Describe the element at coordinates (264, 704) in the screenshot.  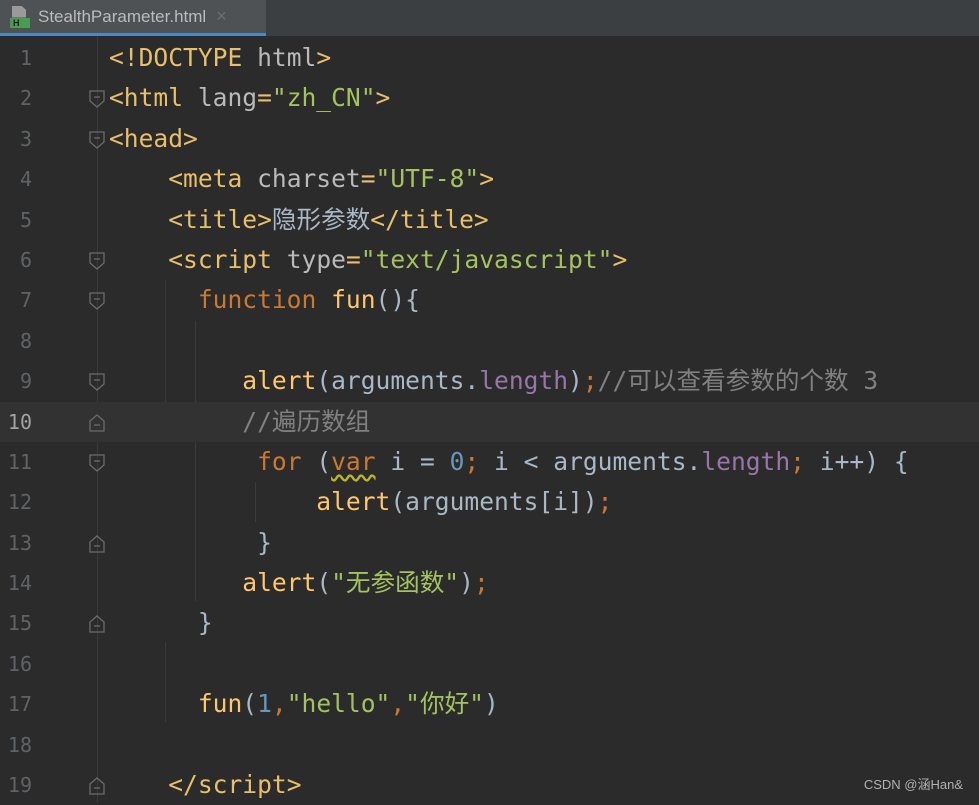
I see `token-num: 1` at that location.